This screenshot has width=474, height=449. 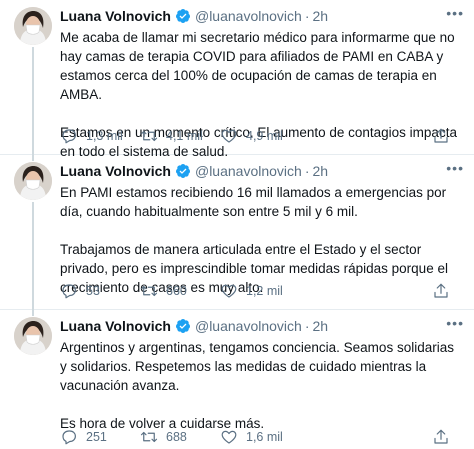 I want to click on tweet-actions: 1,3 mil 4,1 mil 4,9 mil, so click(x=261, y=136).